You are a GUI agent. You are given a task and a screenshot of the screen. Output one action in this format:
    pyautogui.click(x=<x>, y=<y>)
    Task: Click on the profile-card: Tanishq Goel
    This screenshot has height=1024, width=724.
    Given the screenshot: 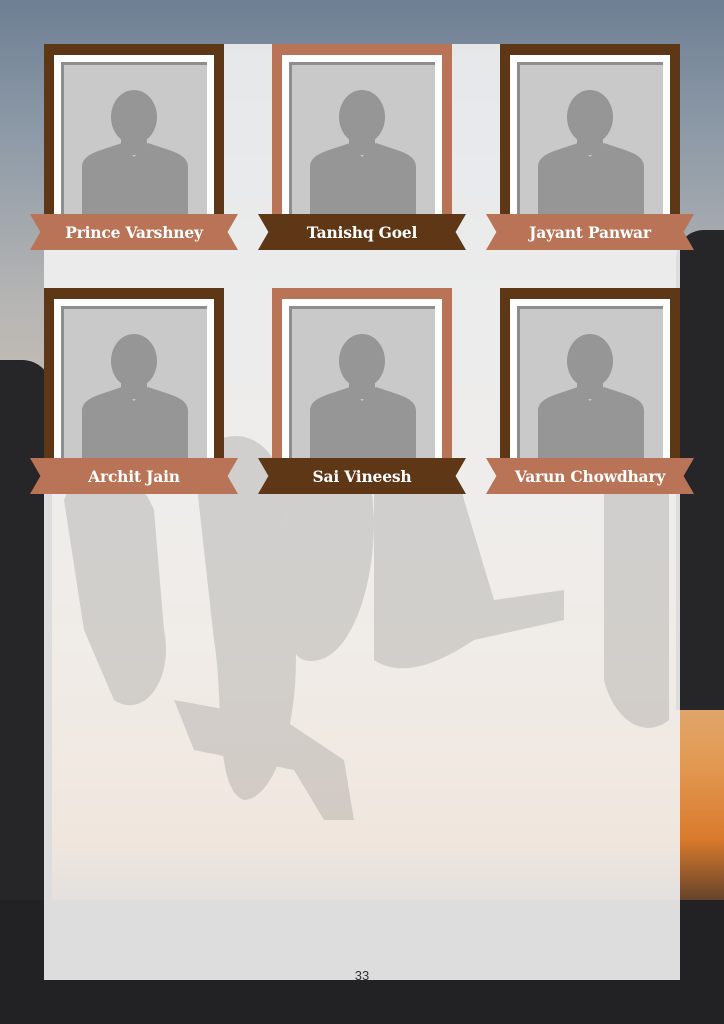 What is the action you would take?
    pyautogui.click(x=362, y=147)
    